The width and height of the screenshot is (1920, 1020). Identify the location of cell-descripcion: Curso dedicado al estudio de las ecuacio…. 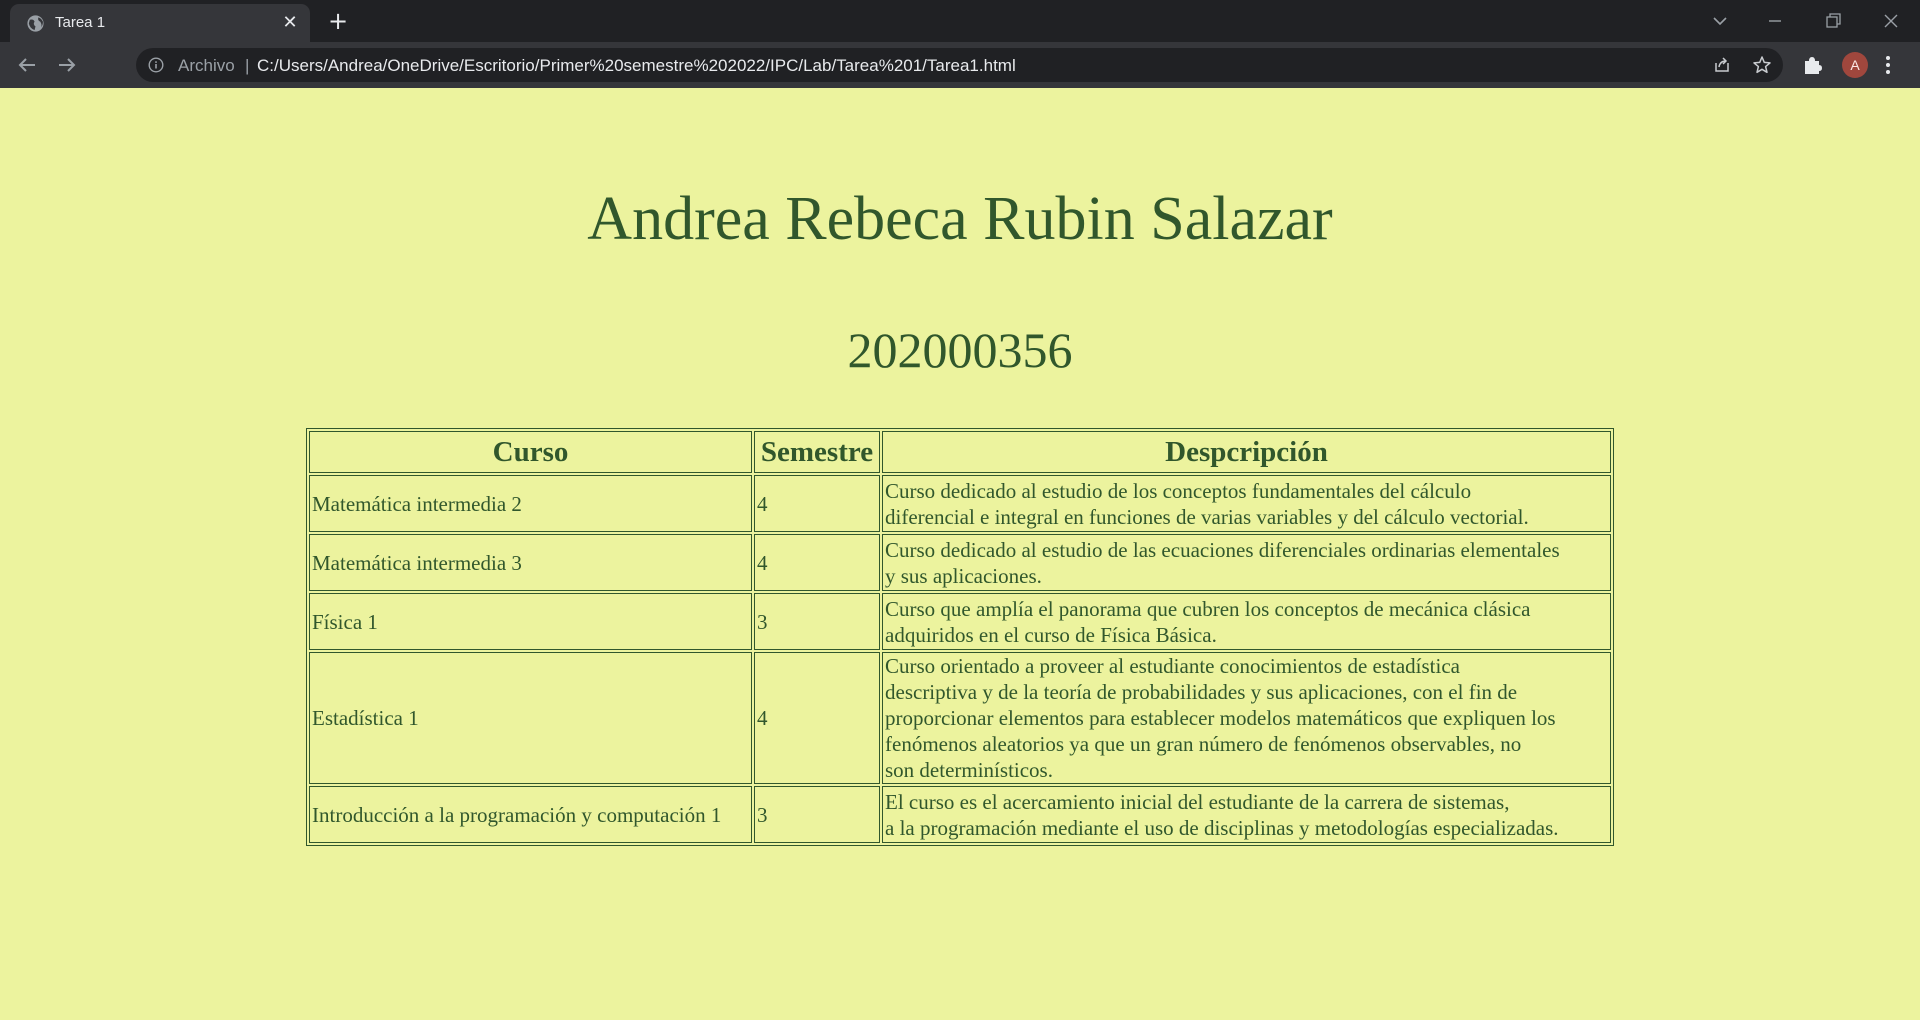
(1246, 562).